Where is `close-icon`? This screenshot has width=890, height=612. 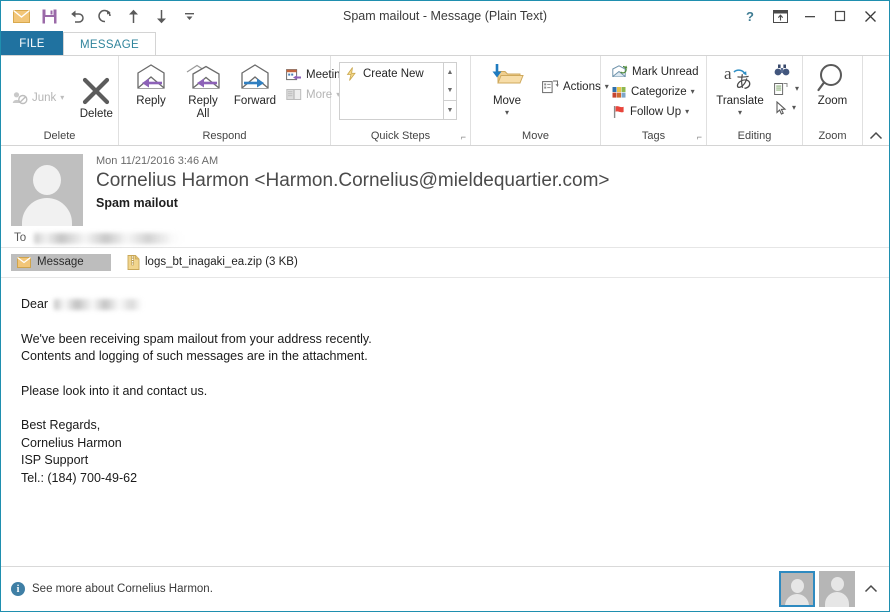 close-icon is located at coordinates (870, 16).